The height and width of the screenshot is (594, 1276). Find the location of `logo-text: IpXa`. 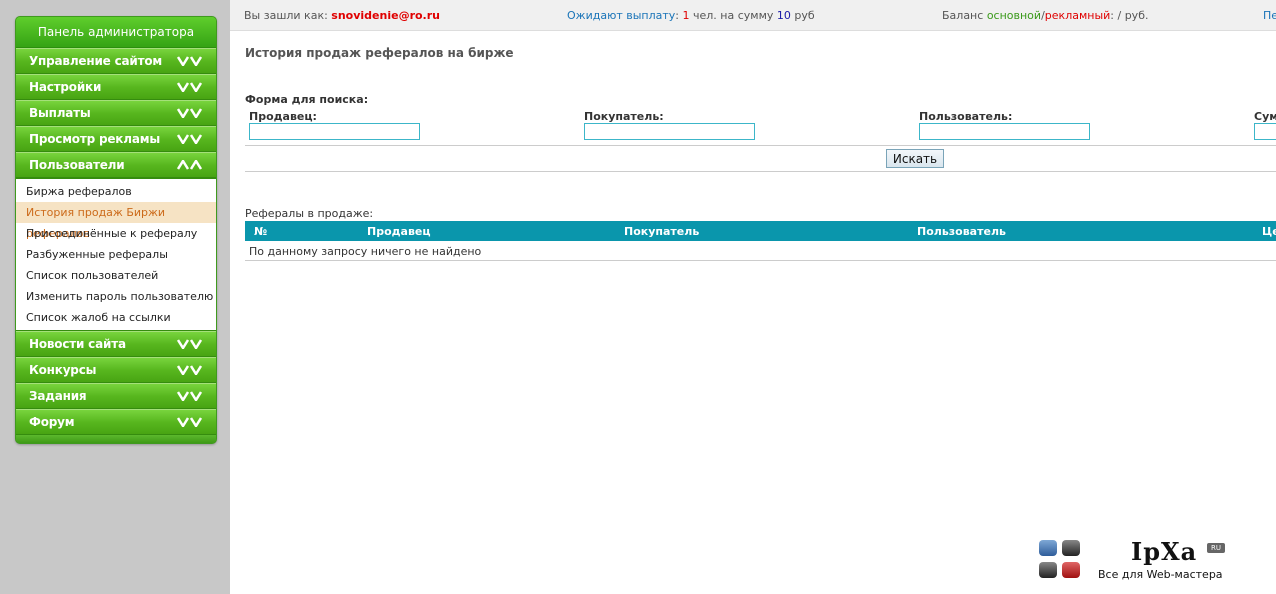

logo-text: IpXa is located at coordinates (1164, 551).